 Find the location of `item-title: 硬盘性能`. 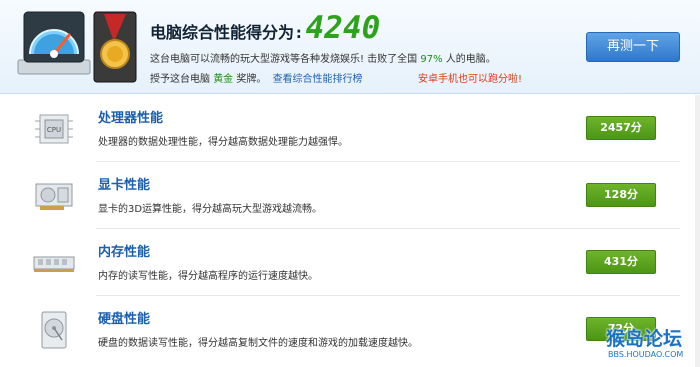

item-title: 硬盘性能 is located at coordinates (124, 319).